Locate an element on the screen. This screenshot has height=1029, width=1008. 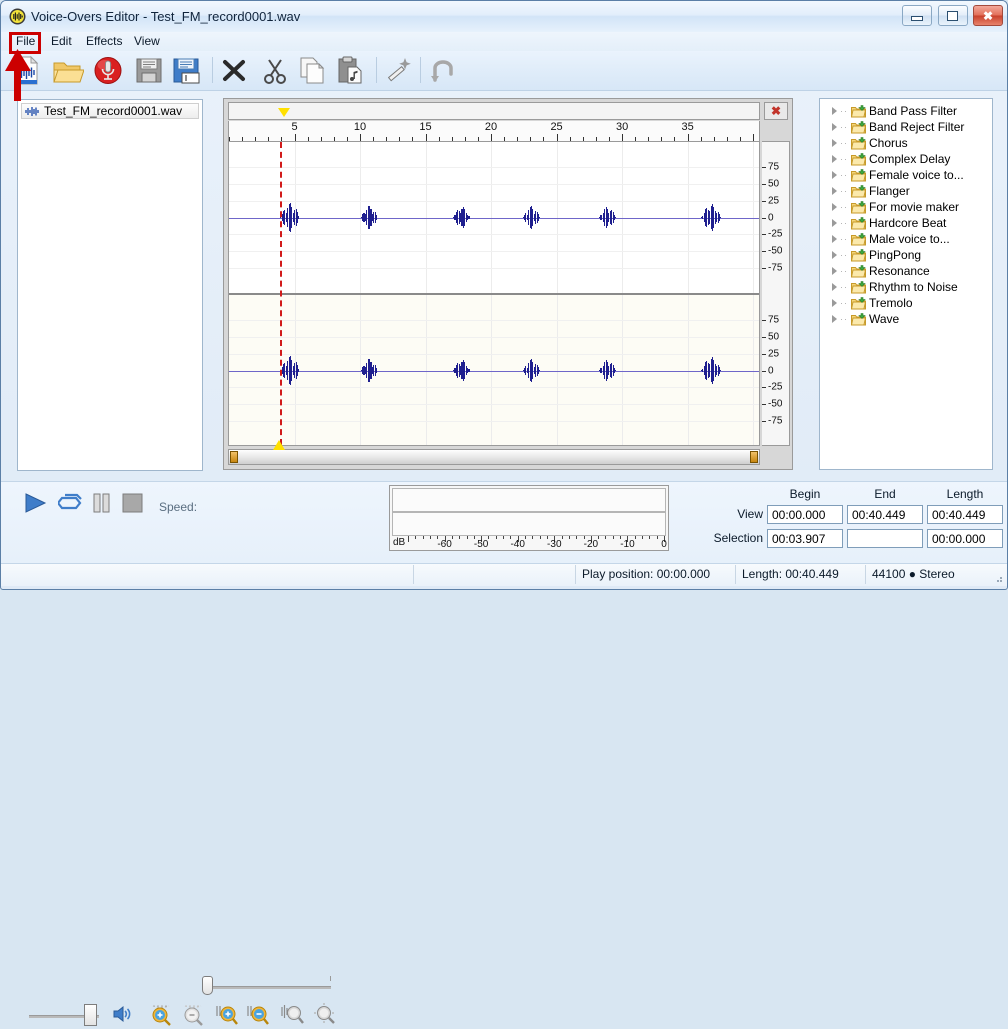
zoom-horizontal-out-icon is located at coordinates (258, 1015).